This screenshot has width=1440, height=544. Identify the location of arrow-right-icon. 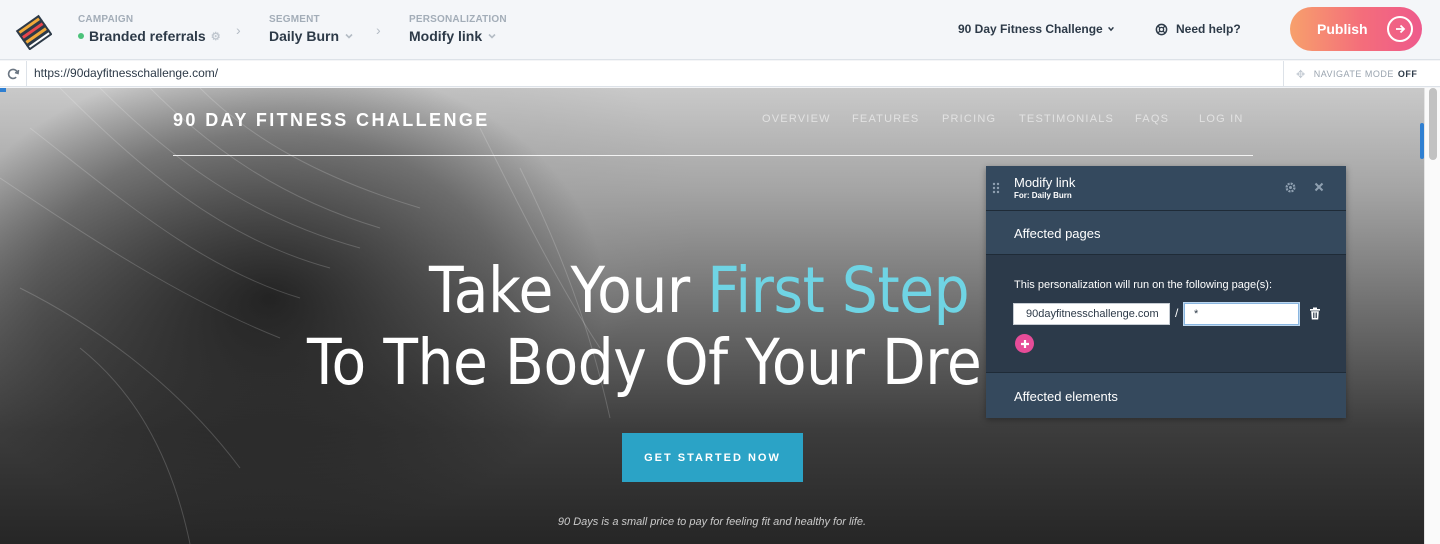
(1400, 29).